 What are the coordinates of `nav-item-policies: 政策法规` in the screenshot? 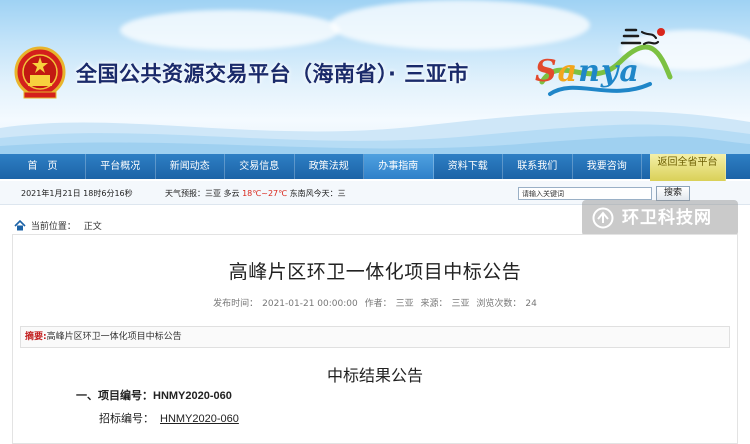 It's located at (329, 166).